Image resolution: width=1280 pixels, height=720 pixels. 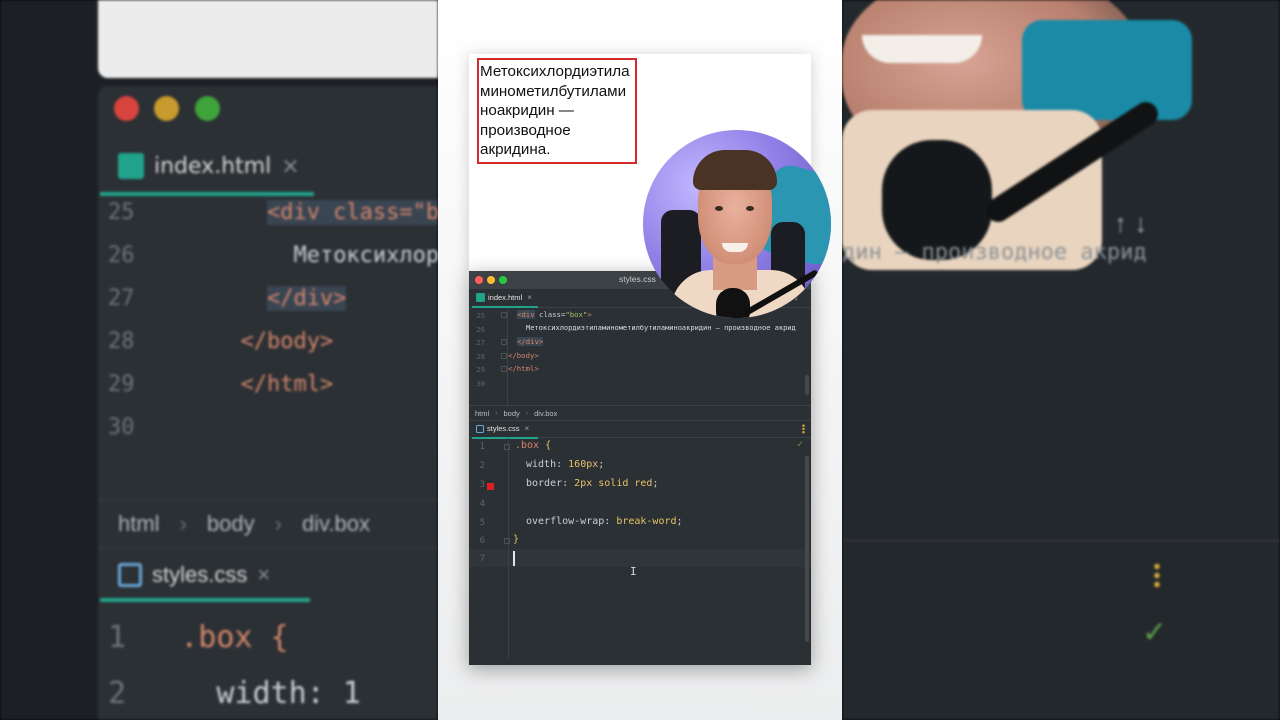 What do you see at coordinates (490, 486) in the screenshot?
I see `color-swatch-icon` at bounding box center [490, 486].